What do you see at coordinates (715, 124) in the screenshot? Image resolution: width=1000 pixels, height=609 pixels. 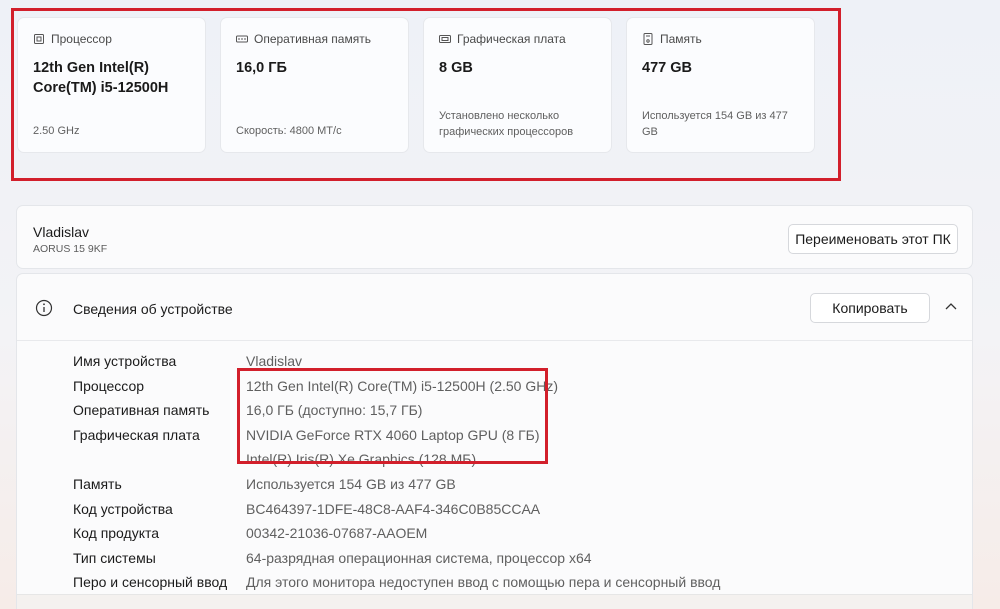 I see `card-subtext: Используется 154 GB из 477 GB` at bounding box center [715, 124].